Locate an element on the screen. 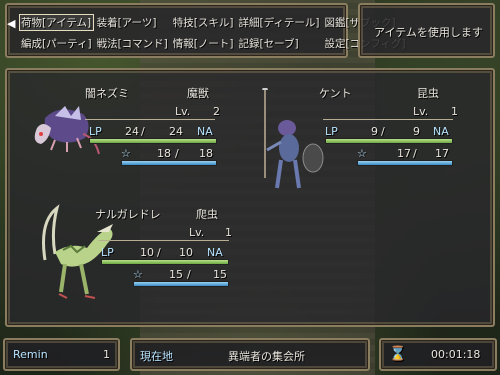 Image resolution: width=500 pixels, height=375 pixels. mp-value: 15 is located at coordinates (176, 274).